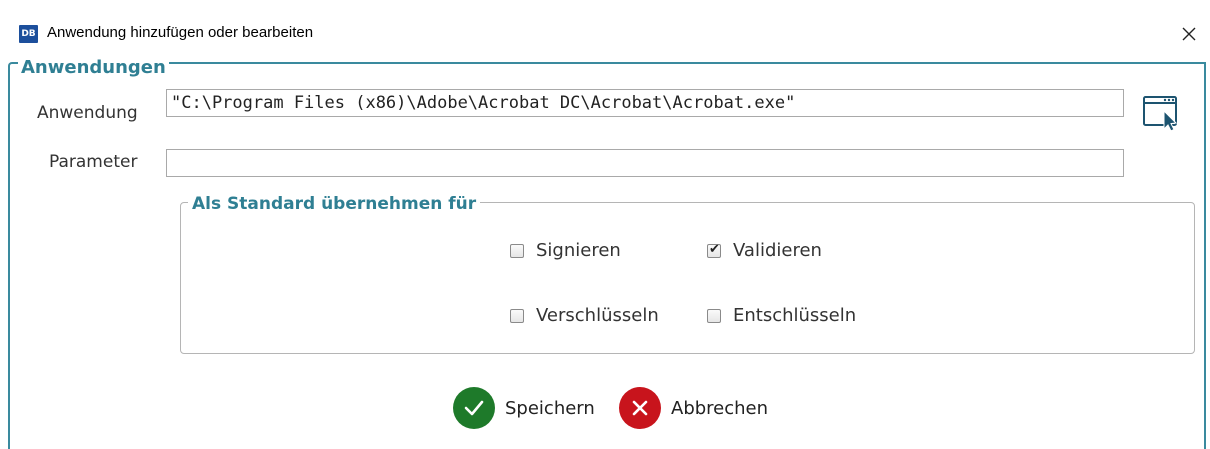  I want to click on cancel-button: Abbrechen, so click(693, 408).